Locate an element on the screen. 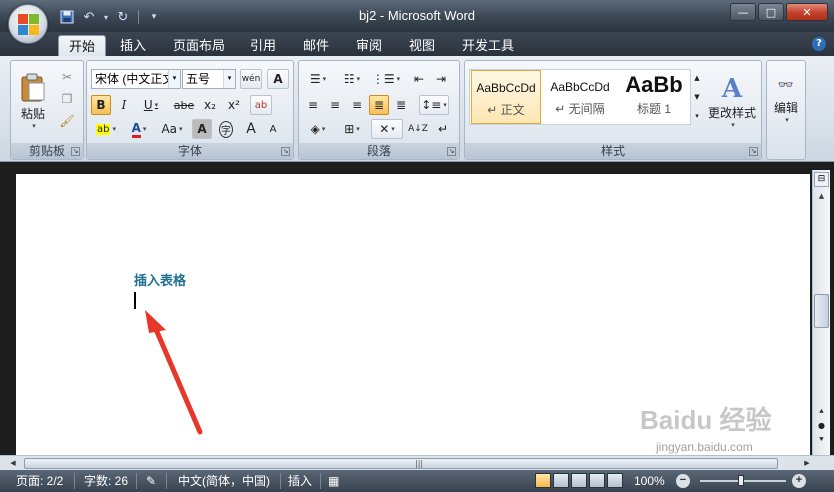 This screenshot has height=492, width=834. office-button is located at coordinates (28, 24).